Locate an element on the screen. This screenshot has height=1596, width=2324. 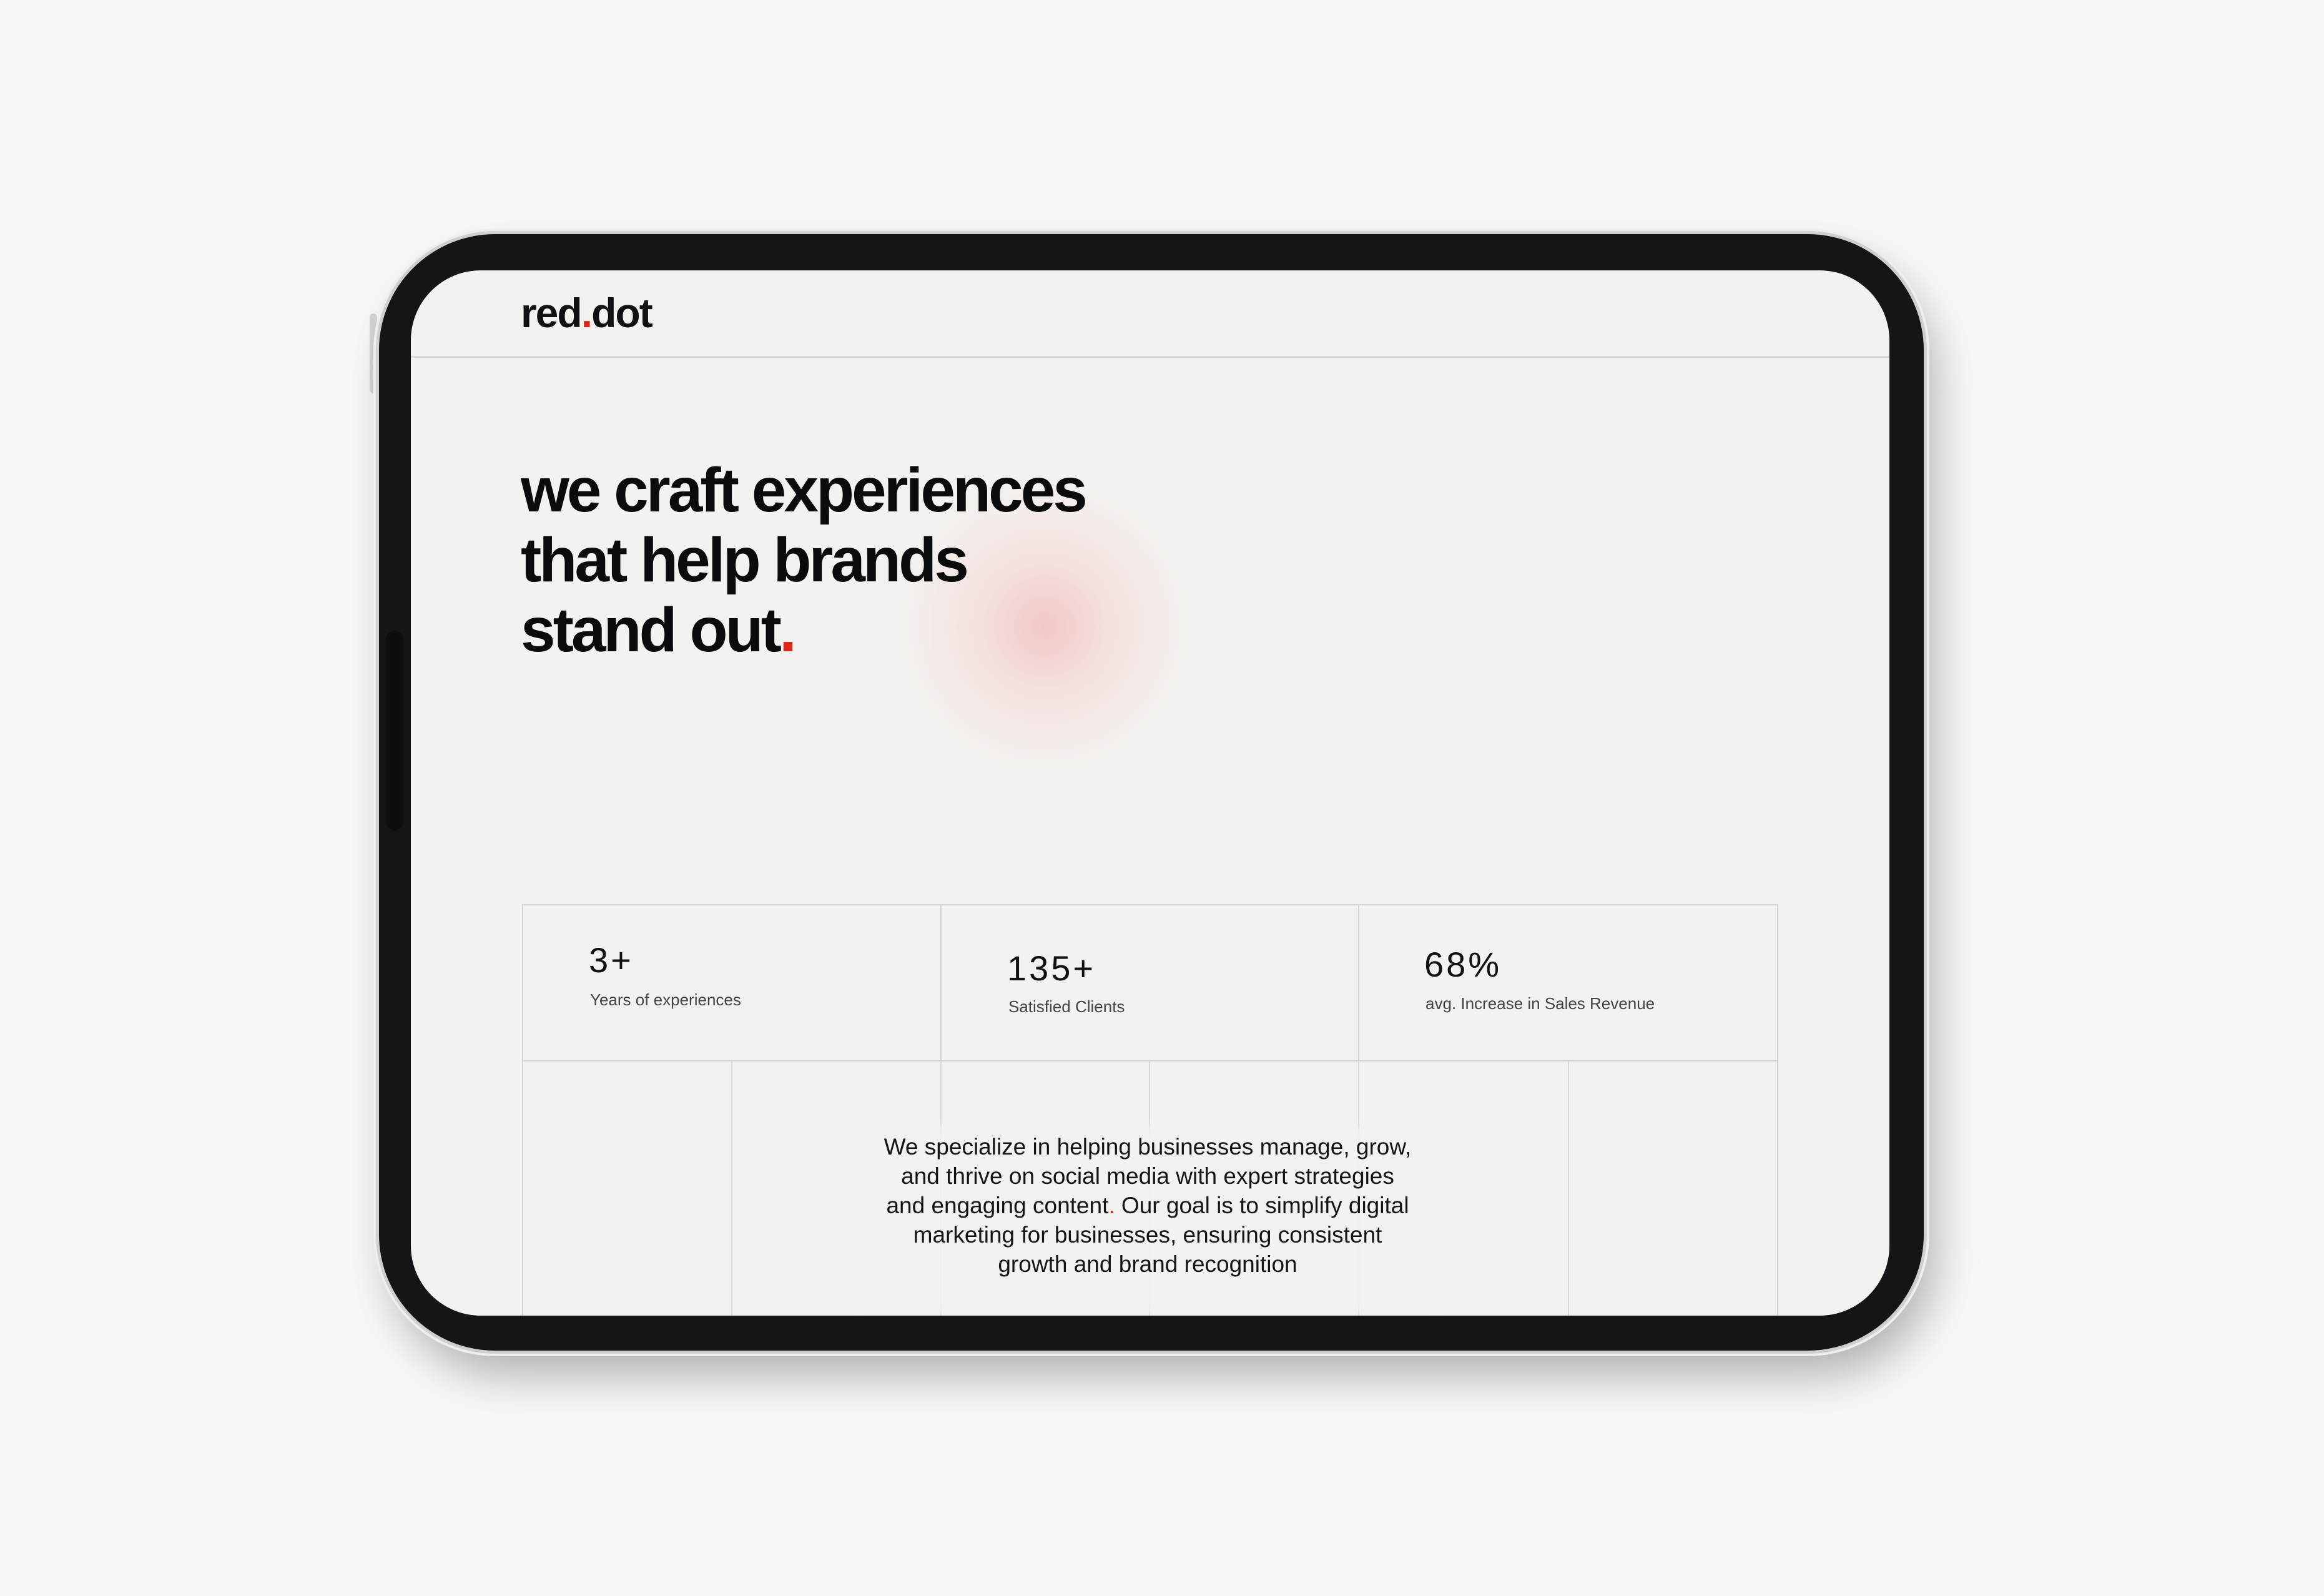
headline-line-3: stand out. is located at coordinates (803, 630).